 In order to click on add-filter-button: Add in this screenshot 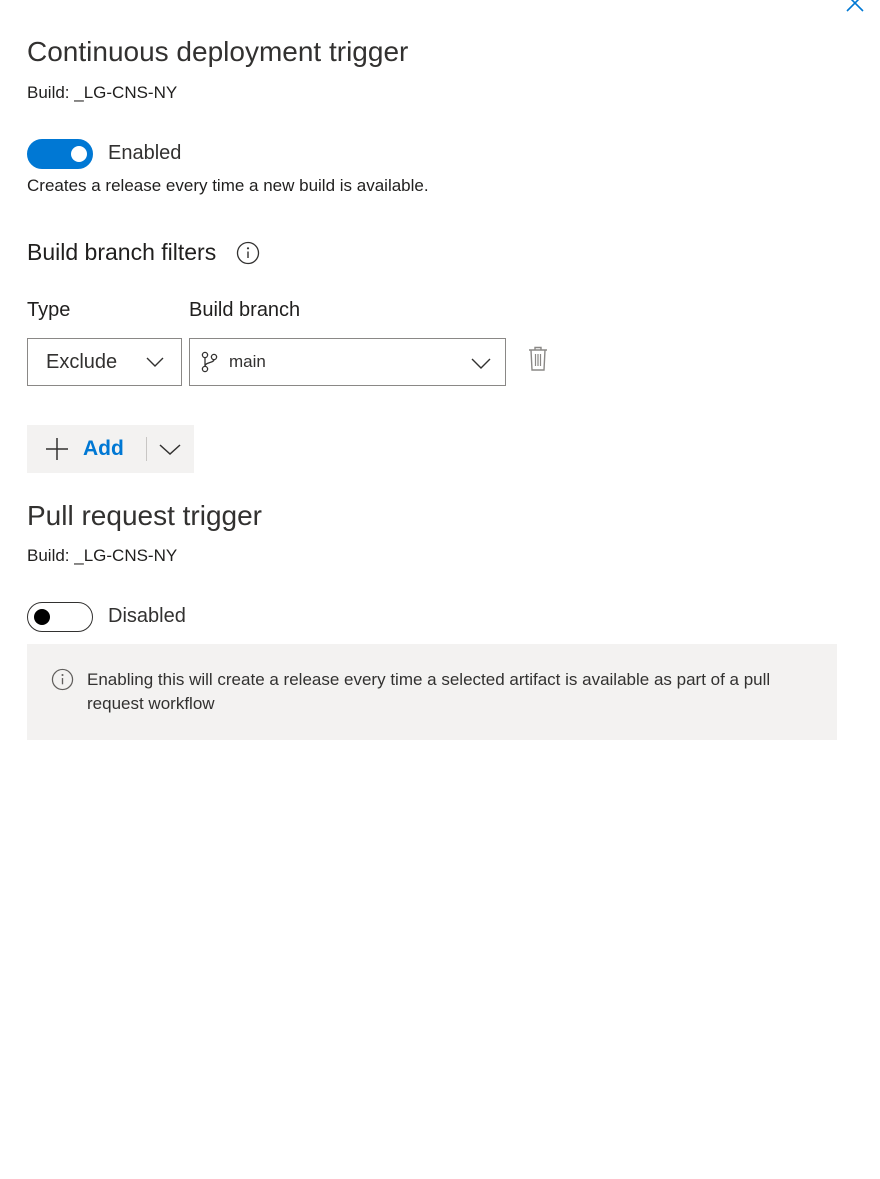, I will do `click(86, 449)`.